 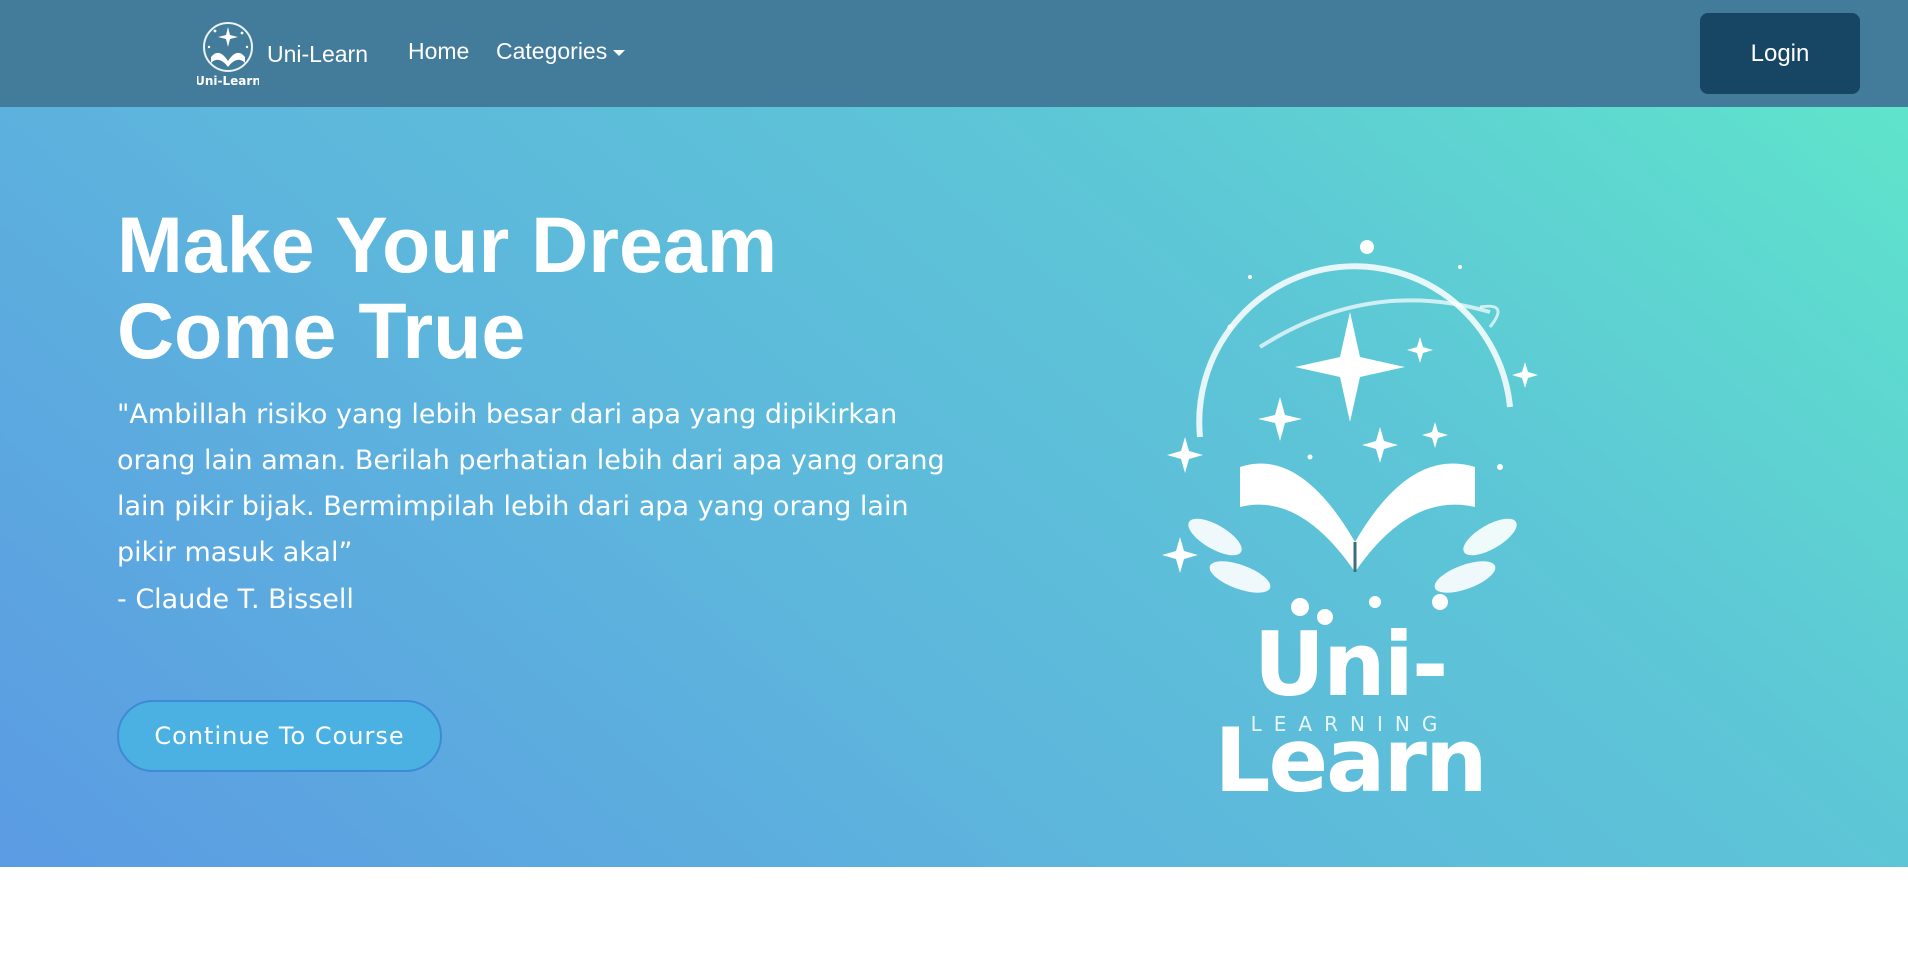 I want to click on login-button: Login, so click(x=1780, y=53).